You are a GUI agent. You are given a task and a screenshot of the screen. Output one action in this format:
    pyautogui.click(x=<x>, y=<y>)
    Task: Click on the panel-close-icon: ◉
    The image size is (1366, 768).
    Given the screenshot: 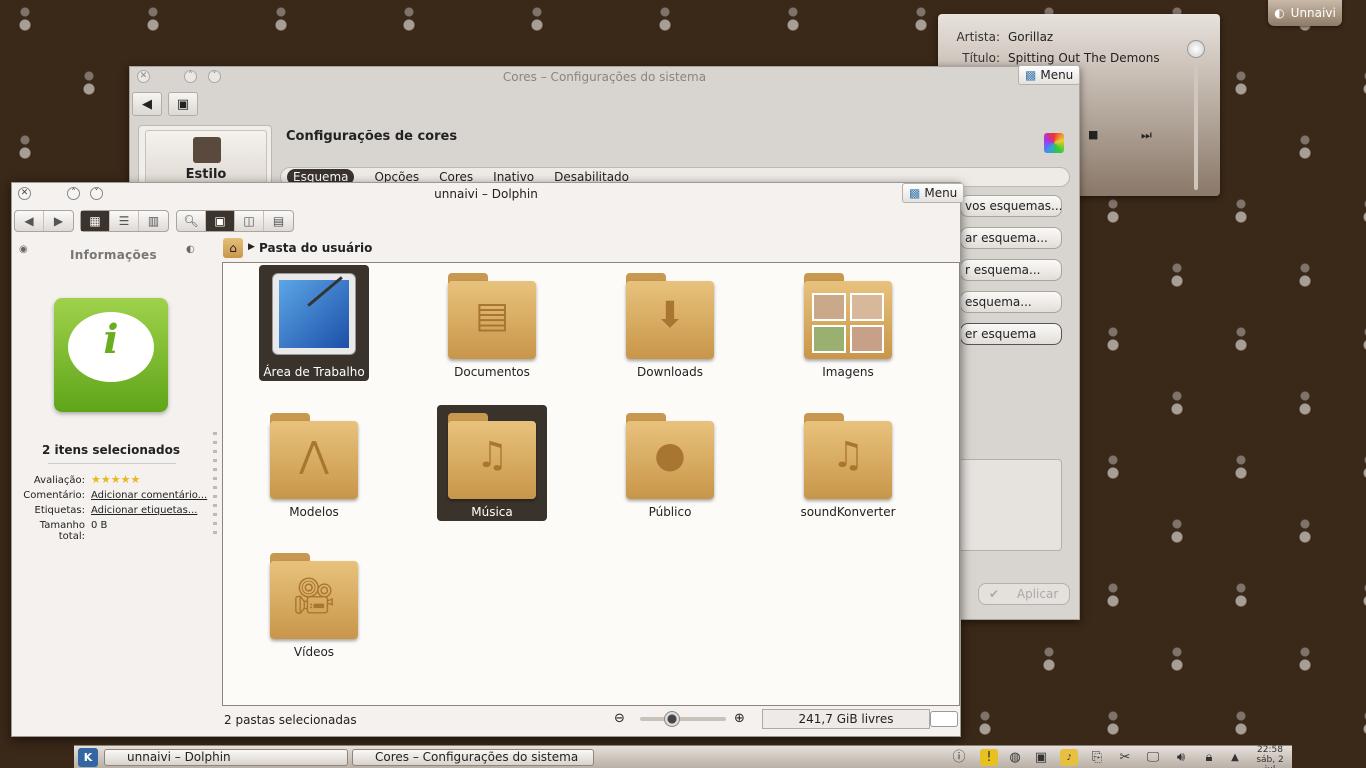 What is the action you would take?
    pyautogui.click(x=23, y=249)
    